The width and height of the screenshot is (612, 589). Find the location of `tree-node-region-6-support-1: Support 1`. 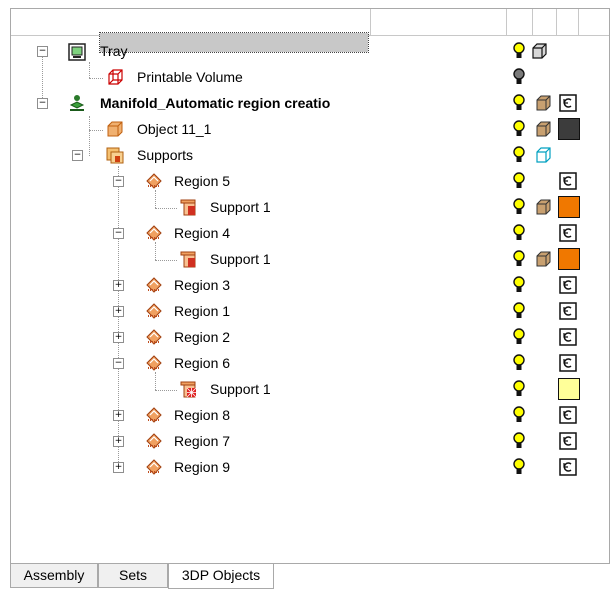

tree-node-region-6-support-1: Support 1 is located at coordinates (240, 389).